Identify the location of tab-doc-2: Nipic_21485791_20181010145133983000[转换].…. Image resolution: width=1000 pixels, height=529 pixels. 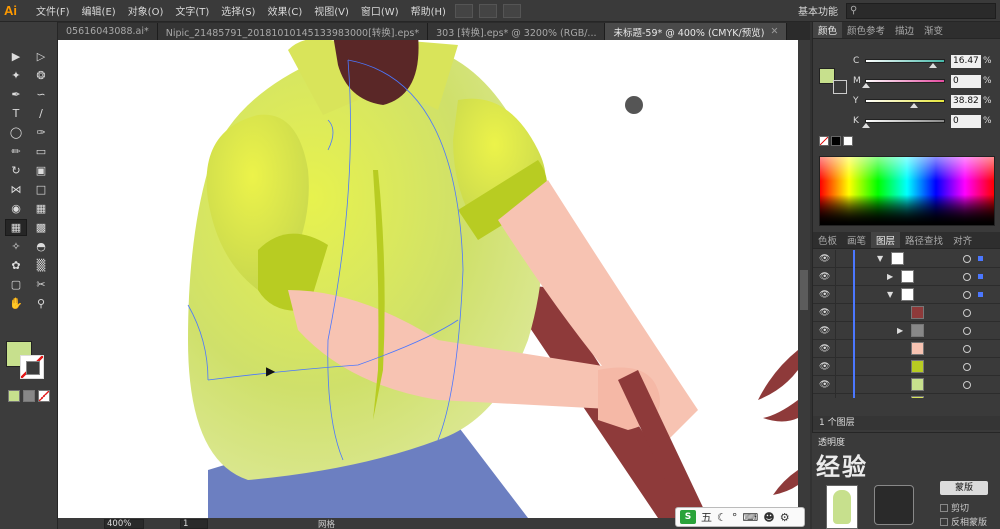
(293, 31).